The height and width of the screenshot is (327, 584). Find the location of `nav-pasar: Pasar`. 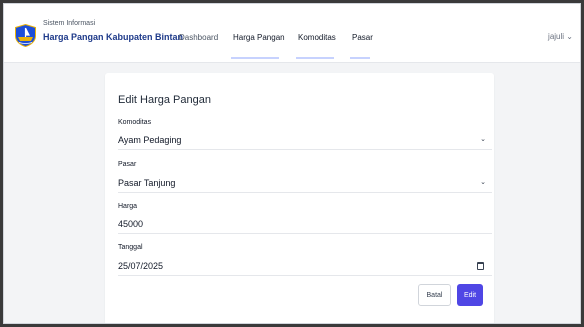

nav-pasar: Pasar is located at coordinates (362, 37).